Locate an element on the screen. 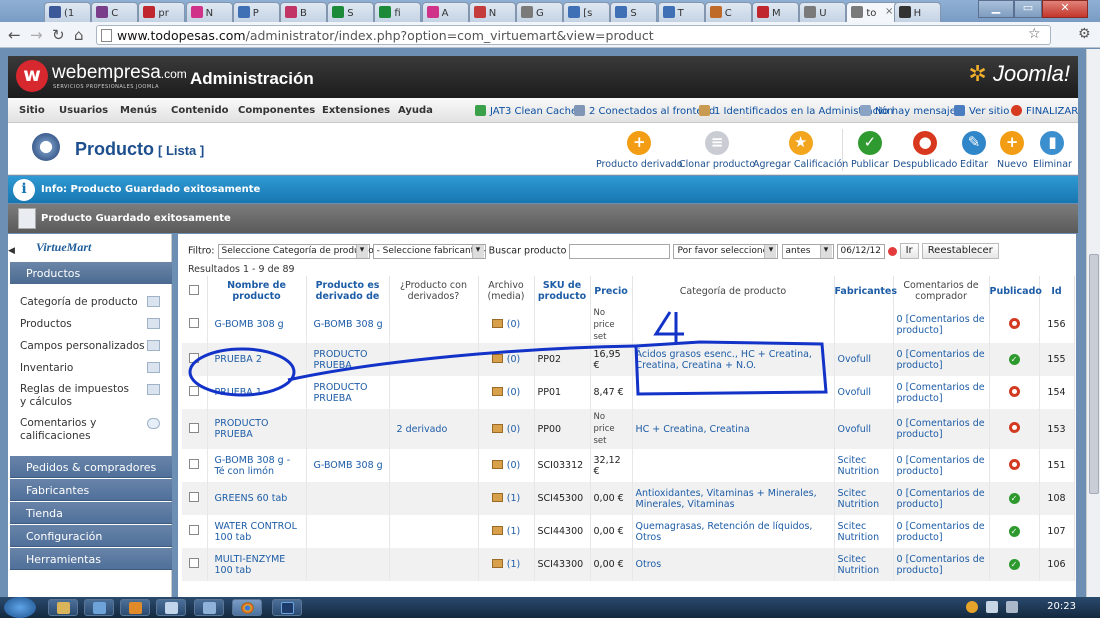 Image resolution: width=1100 pixels, height=618 pixels. date-input: 06/12/12 is located at coordinates (860, 251).